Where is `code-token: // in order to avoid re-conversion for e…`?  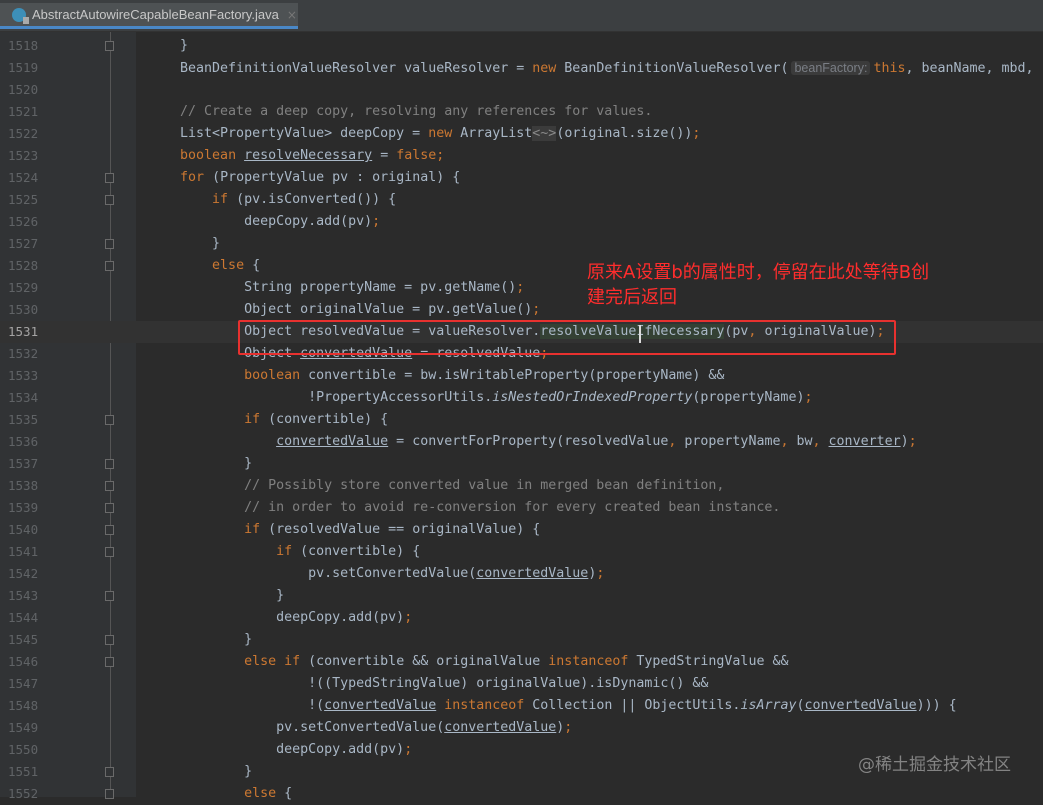 code-token: // in order to avoid re-conversion for e… is located at coordinates (464, 507).